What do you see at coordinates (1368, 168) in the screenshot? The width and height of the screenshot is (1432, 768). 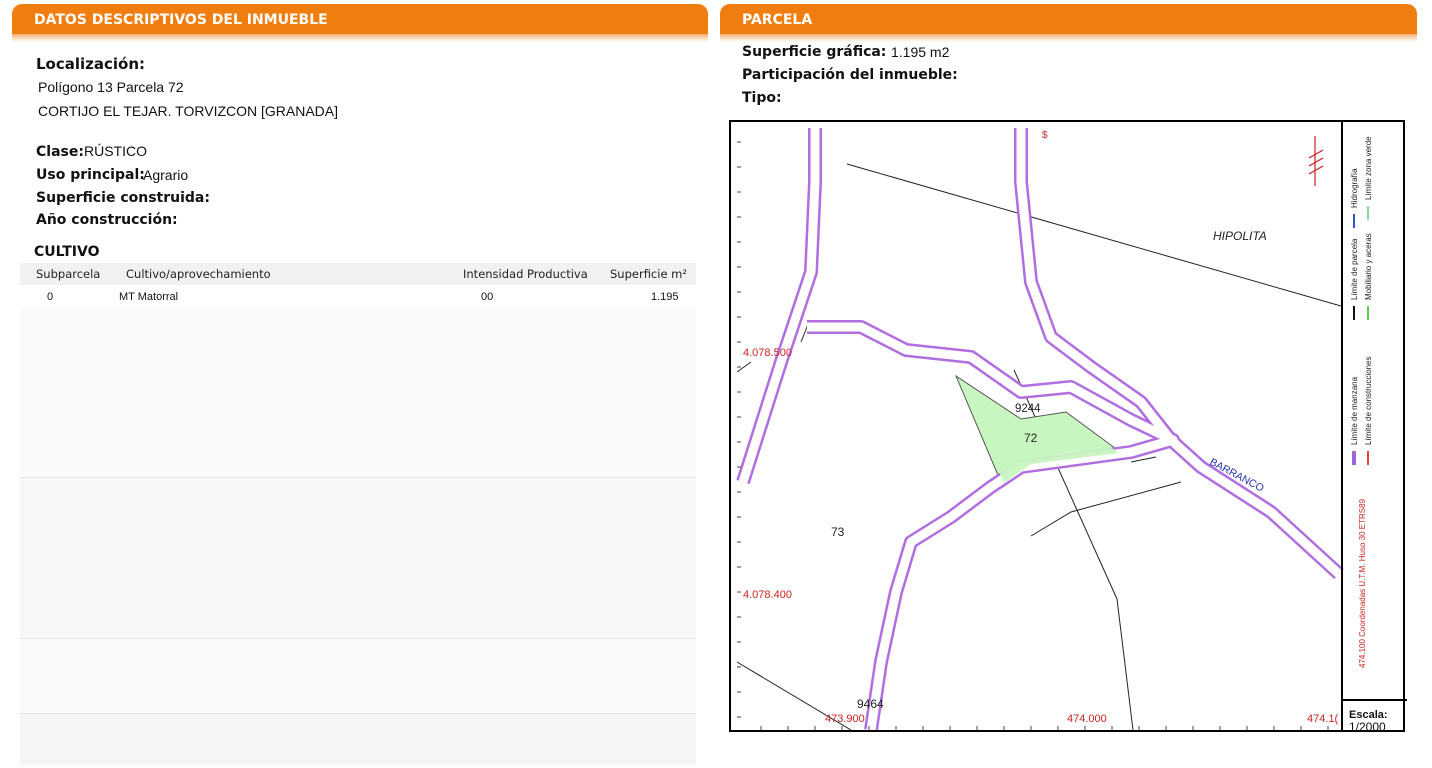 I see `legend-text: Límite zona verde` at bounding box center [1368, 168].